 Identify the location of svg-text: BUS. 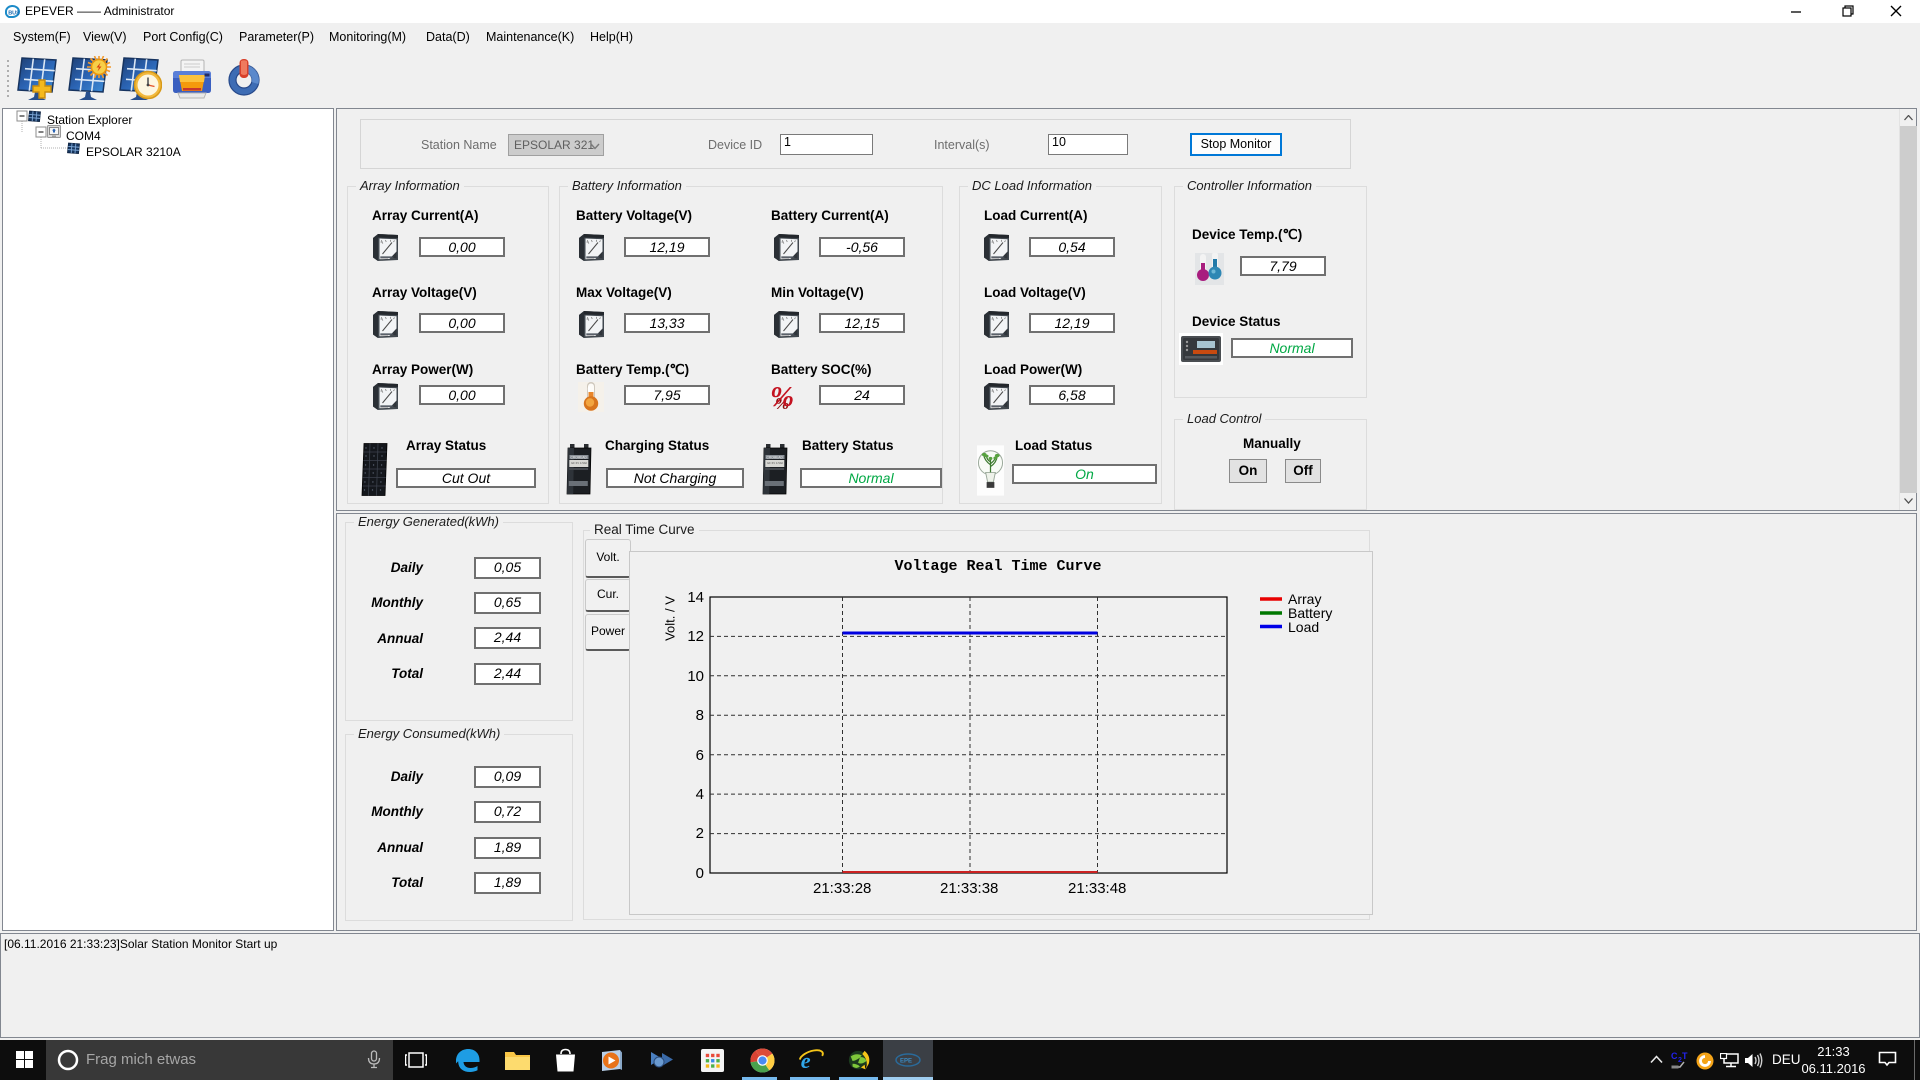
(14, 14).